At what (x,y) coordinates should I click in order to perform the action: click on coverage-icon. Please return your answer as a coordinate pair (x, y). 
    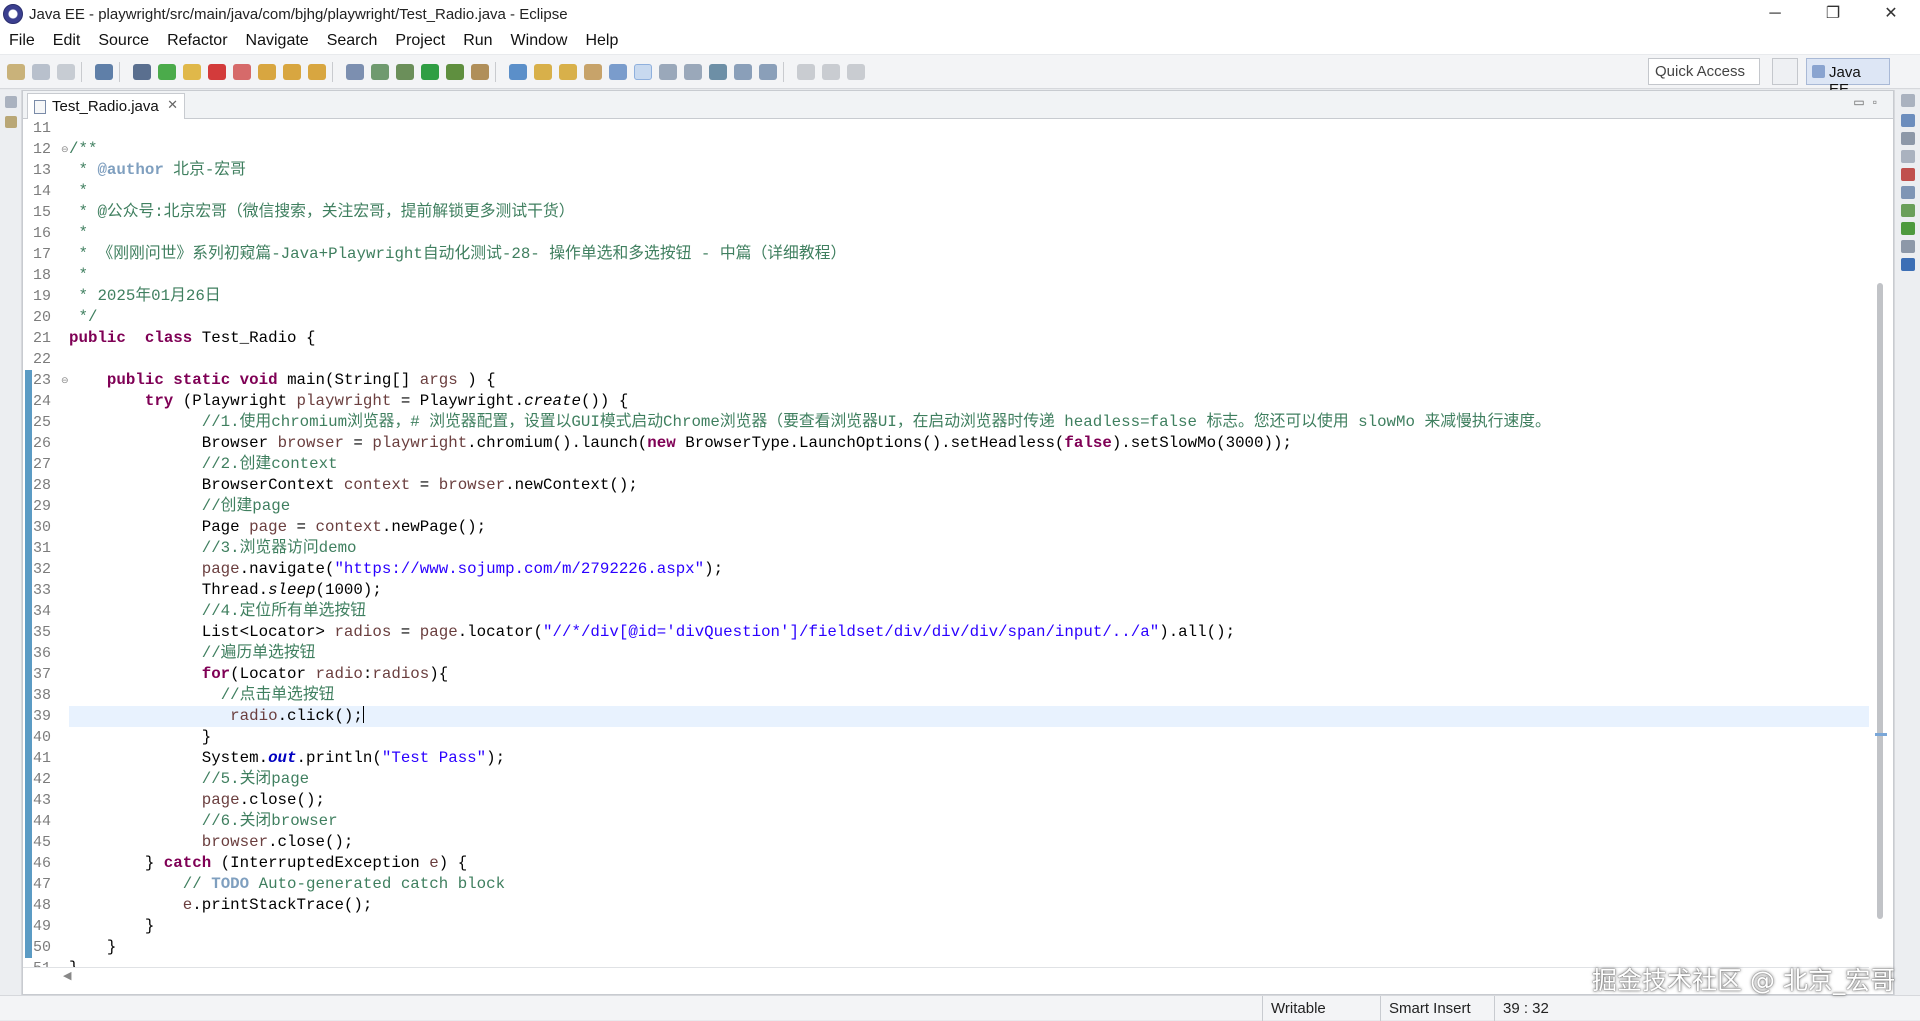
    Looking at the image, I should click on (455, 71).